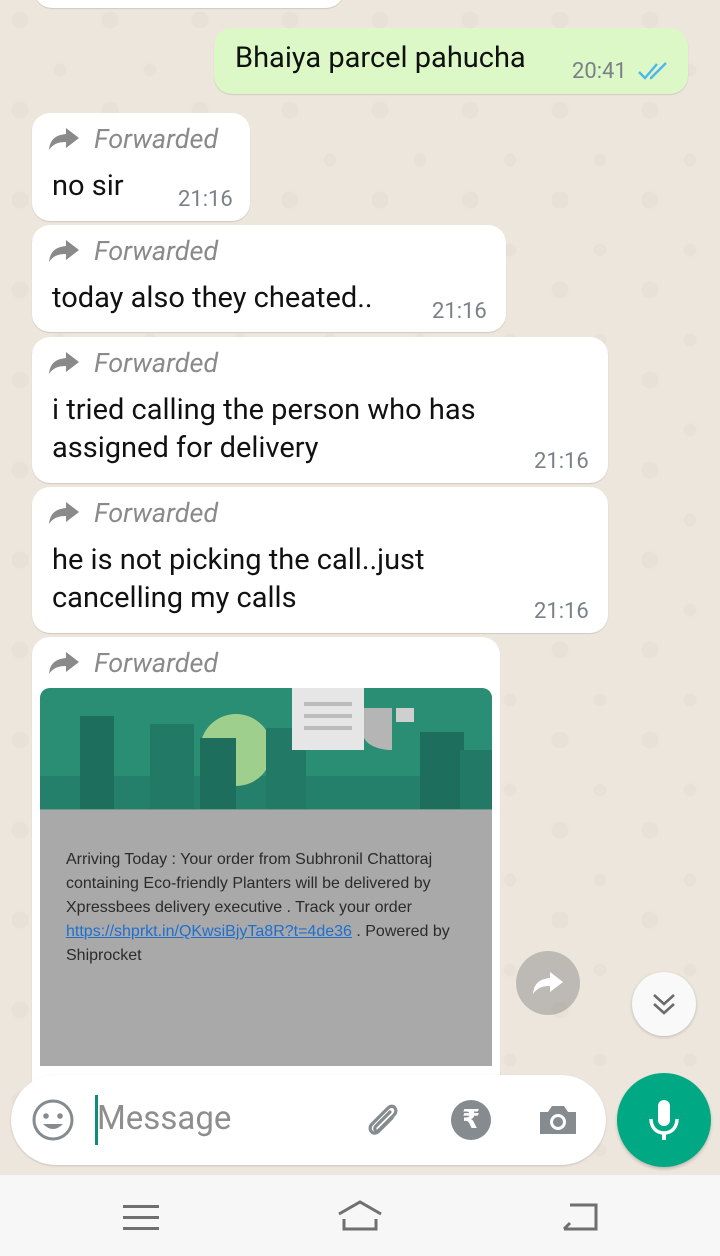 The width and height of the screenshot is (720, 1256). I want to click on message-text-line: assigned for delivery, so click(185, 448).